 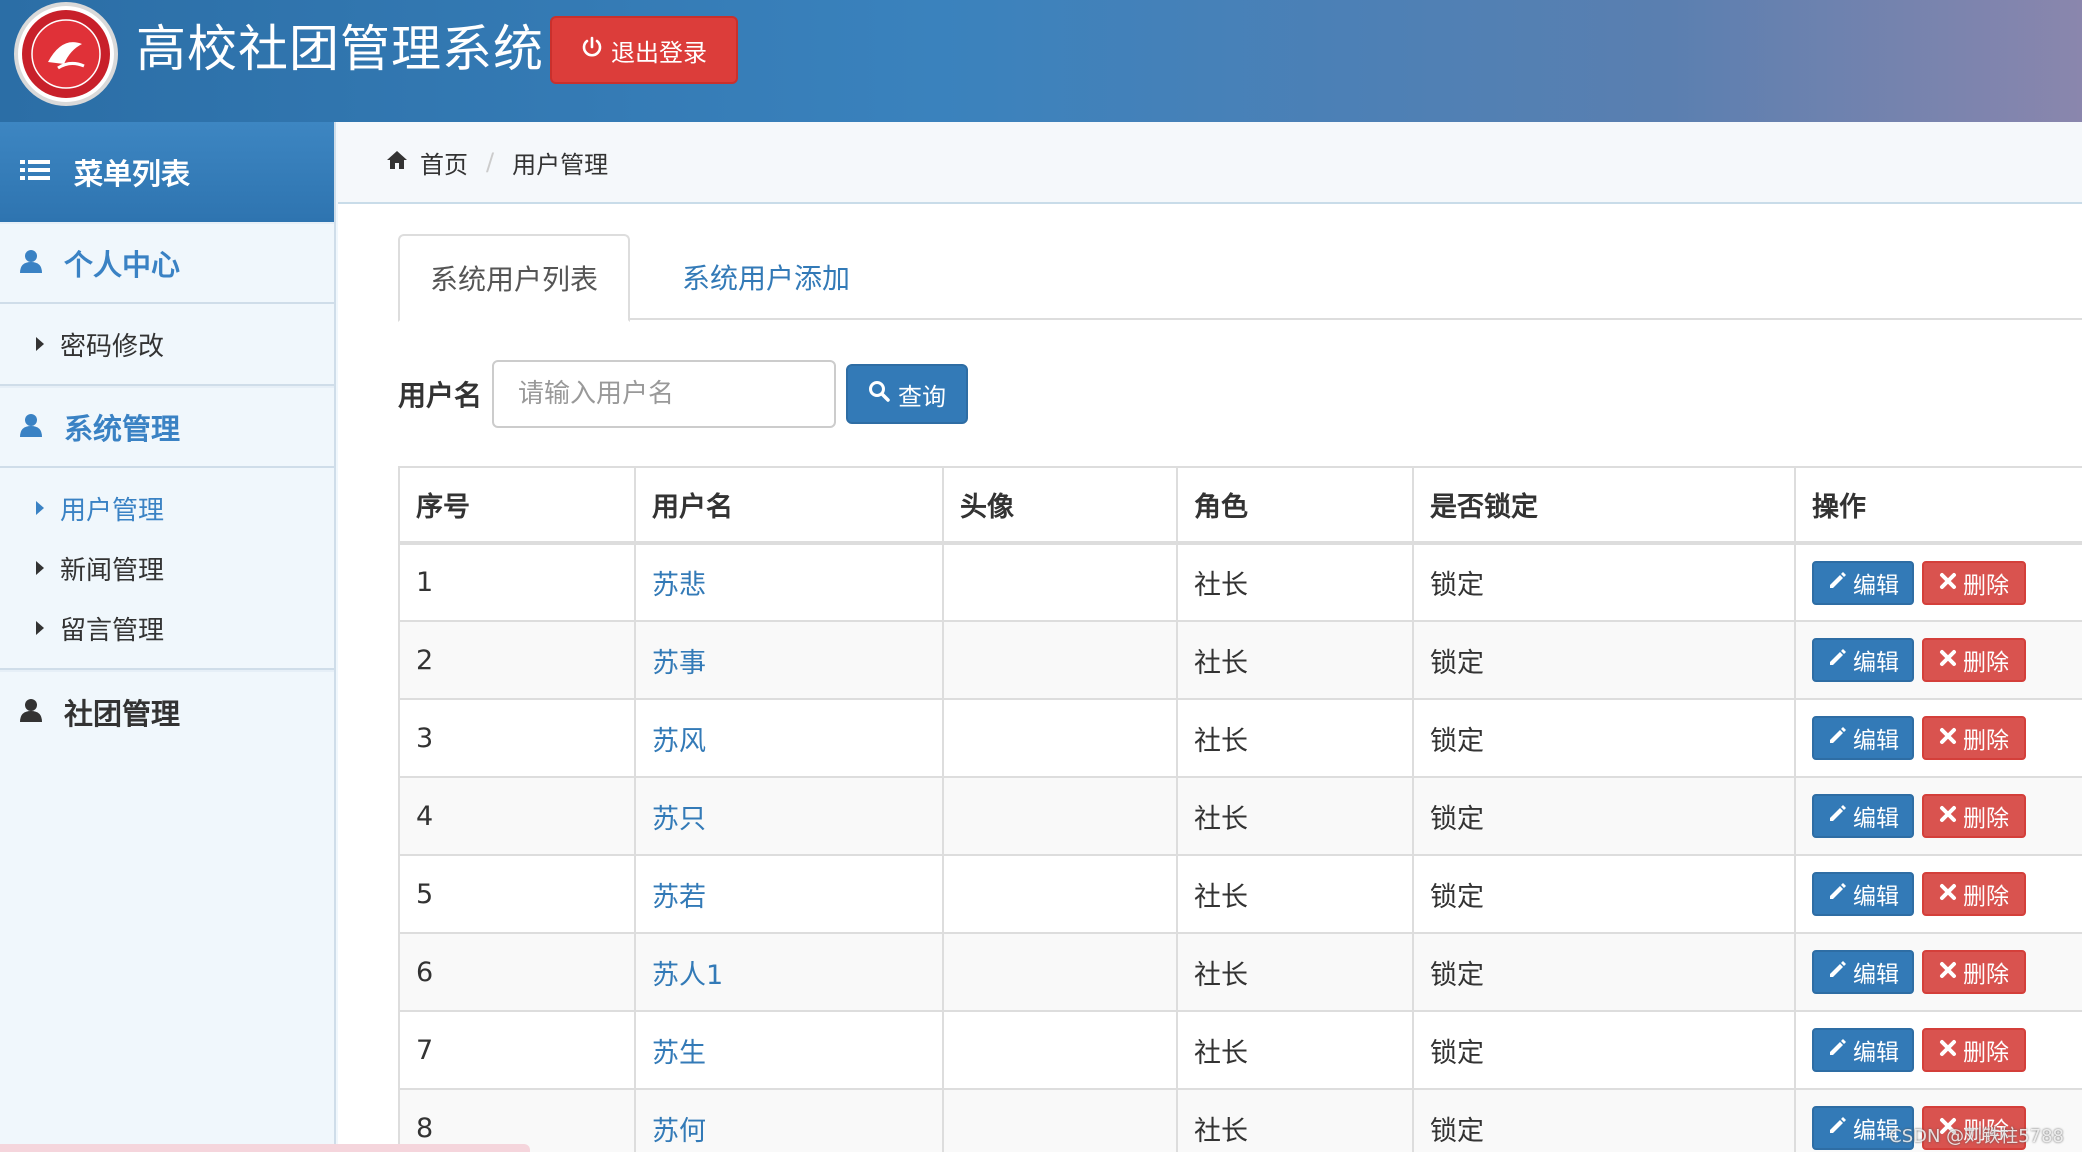 What do you see at coordinates (517, 816) in the screenshot?
I see `cell-no: 4` at bounding box center [517, 816].